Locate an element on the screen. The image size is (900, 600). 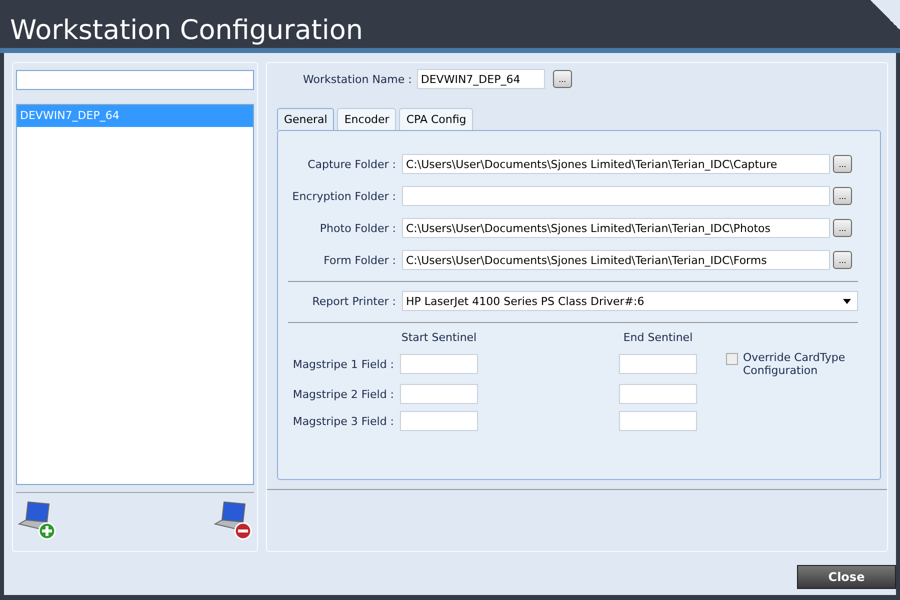
search-field is located at coordinates (135, 80).